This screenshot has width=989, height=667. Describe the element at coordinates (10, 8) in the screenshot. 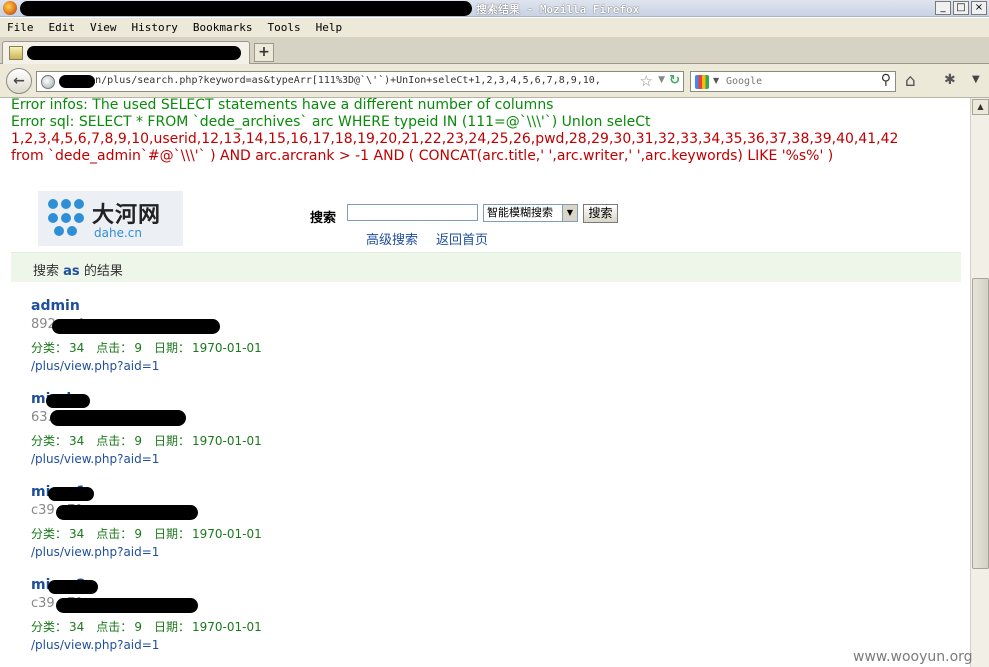

I see `firefox-logo-icon` at that location.